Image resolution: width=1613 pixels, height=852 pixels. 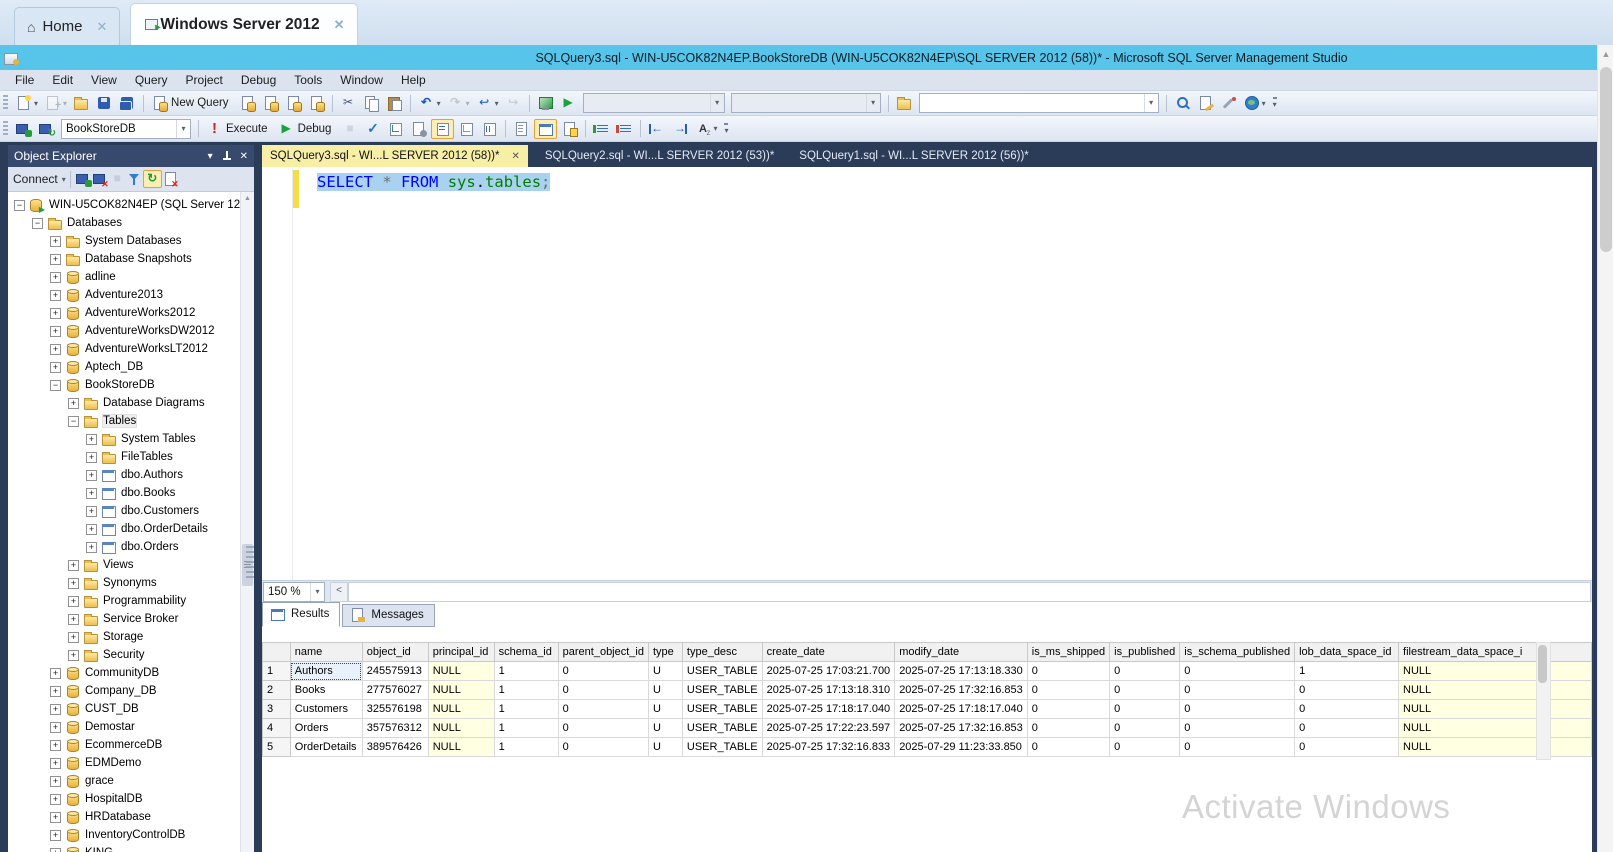 What do you see at coordinates (656, 129) in the screenshot?
I see `decrease-indent-button` at bounding box center [656, 129].